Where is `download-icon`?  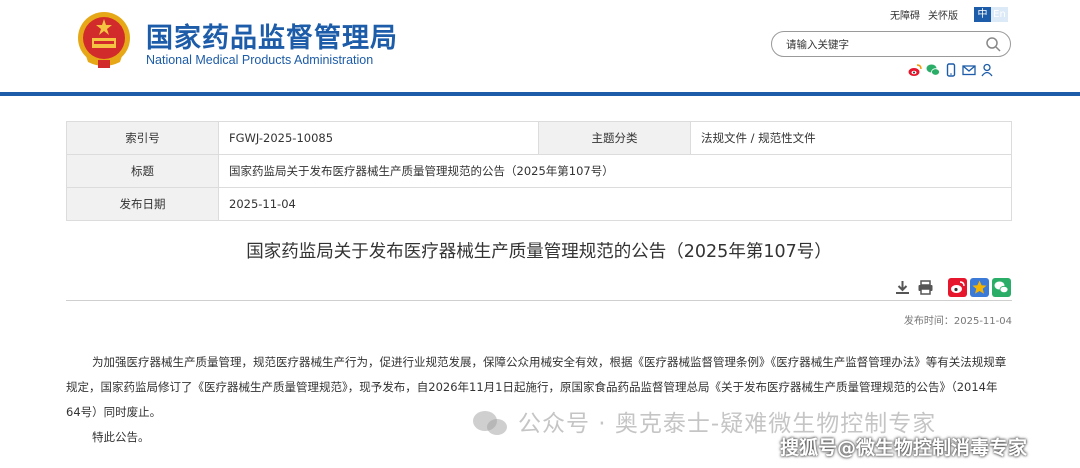
download-icon is located at coordinates (902, 287).